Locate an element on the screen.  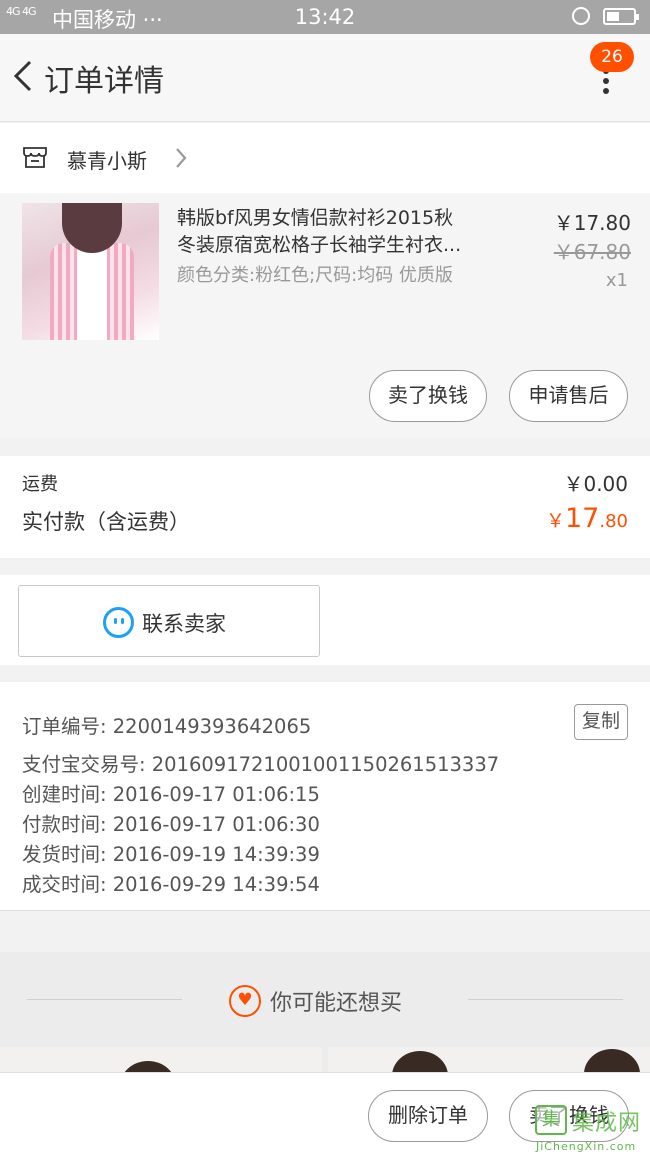
watermark-logo: 集 is located at coordinates (551, 1120).